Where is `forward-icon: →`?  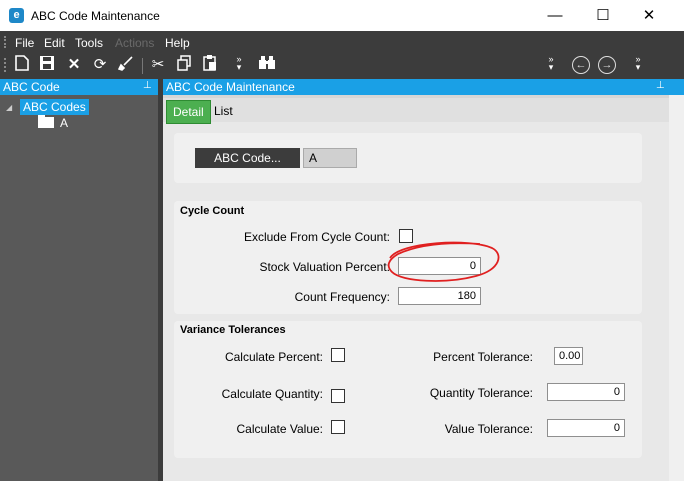
forward-icon: → is located at coordinates (607, 65).